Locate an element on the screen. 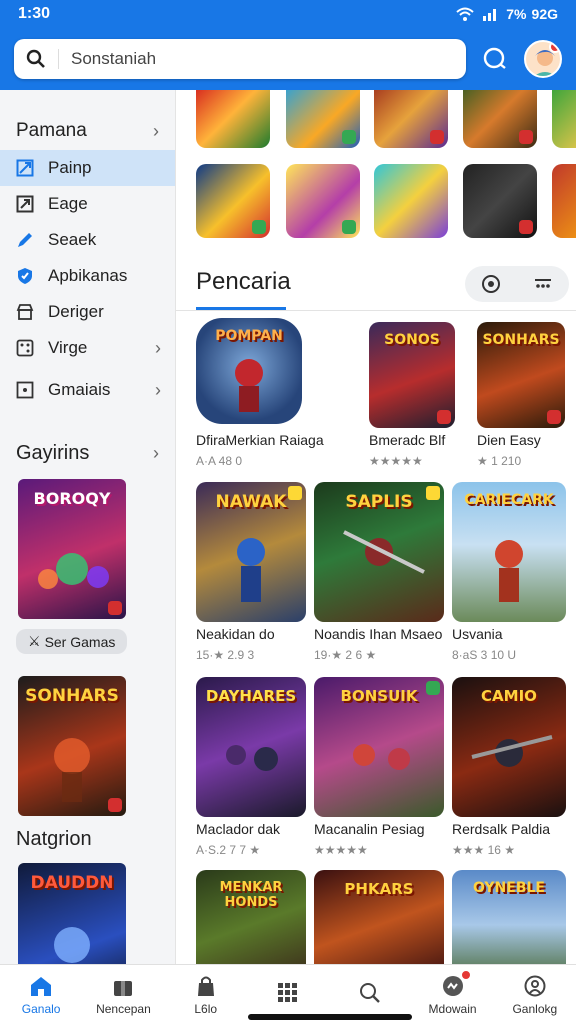 This screenshot has height=1024, width=576. sidebar-item-virge: Virge › is located at coordinates (87, 348).